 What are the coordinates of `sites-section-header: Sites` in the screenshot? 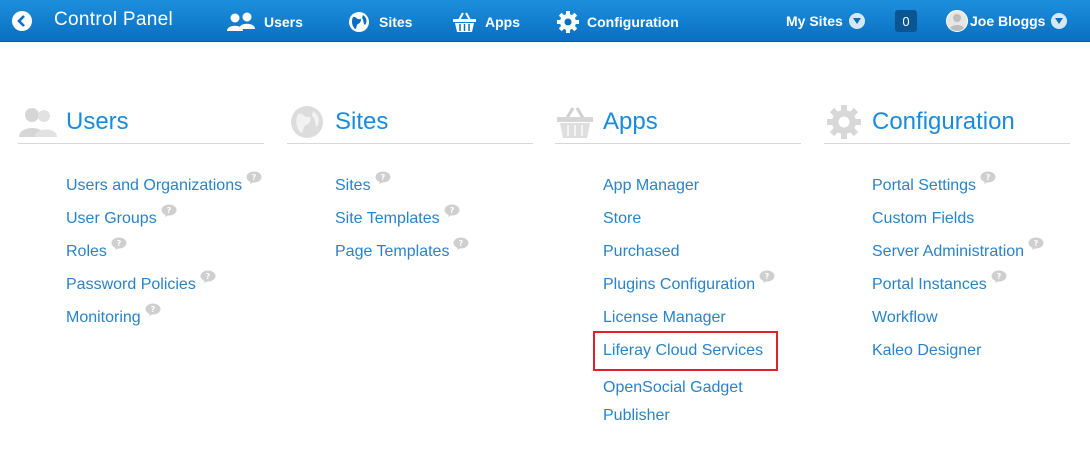 It's located at (410, 122).